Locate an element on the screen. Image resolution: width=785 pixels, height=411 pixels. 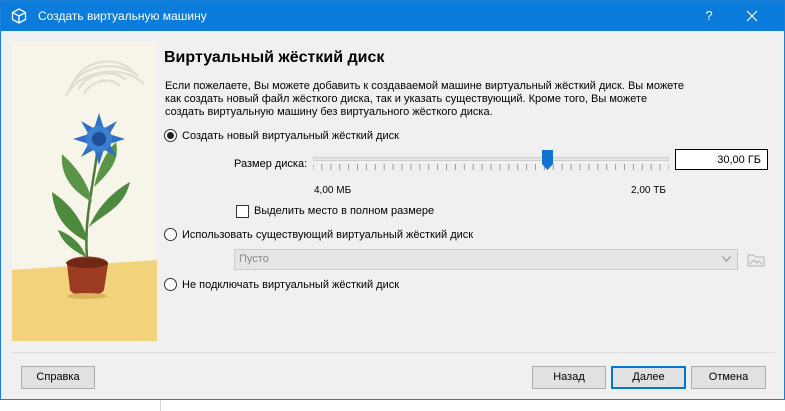
virtualbox-icon is located at coordinates (19, 16).